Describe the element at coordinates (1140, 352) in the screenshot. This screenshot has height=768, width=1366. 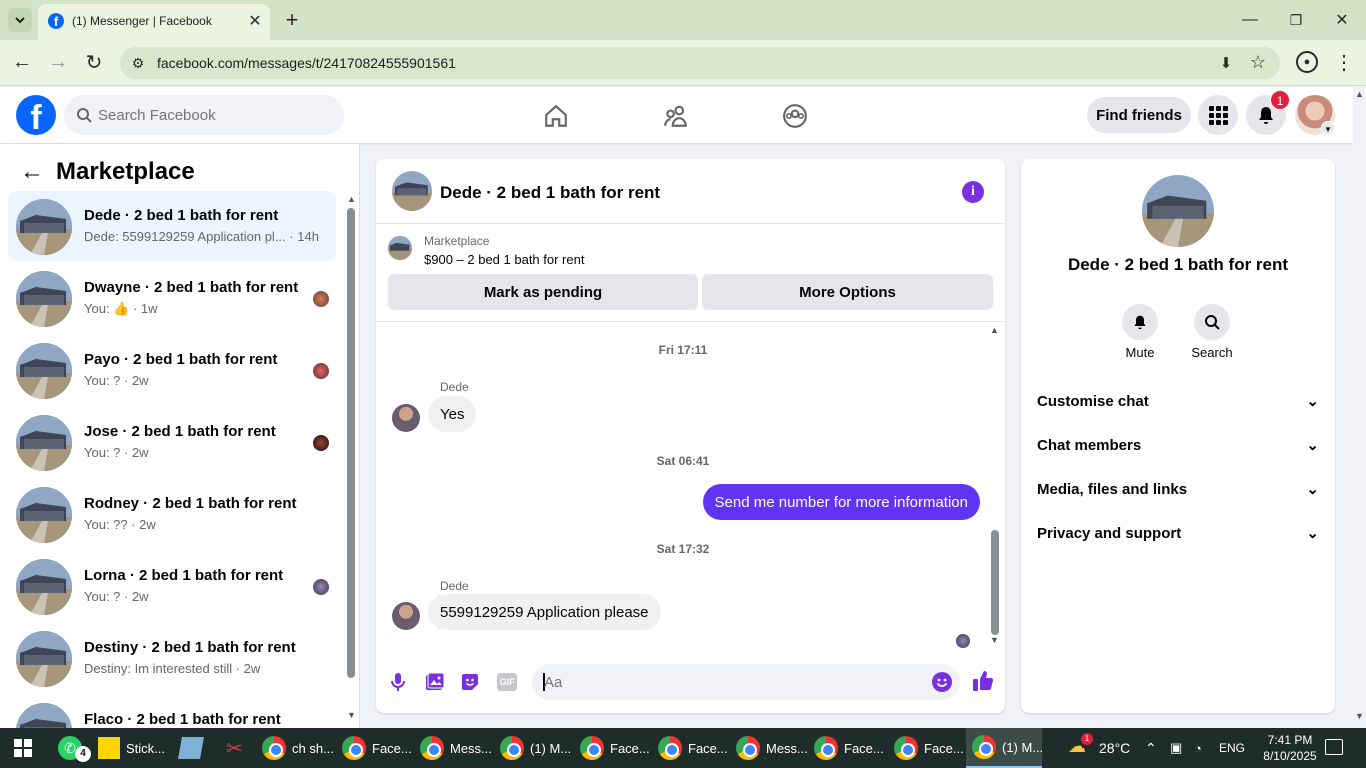
I see `mute-label: Mute` at that location.